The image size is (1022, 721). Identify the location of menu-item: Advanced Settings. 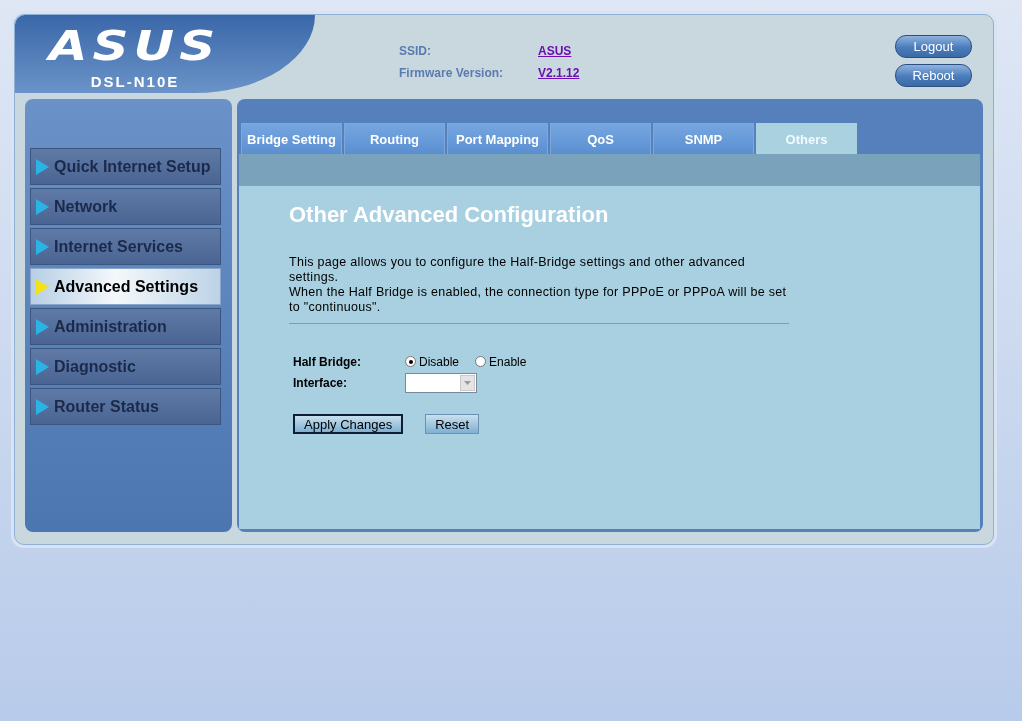
(125, 286).